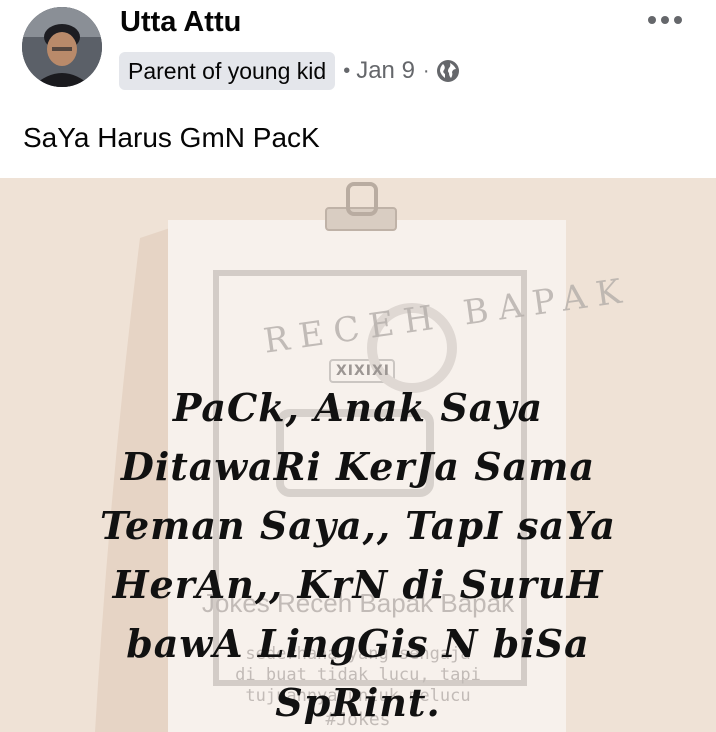 The height and width of the screenshot is (732, 716). I want to click on post-date: Jan 9, so click(385, 71).